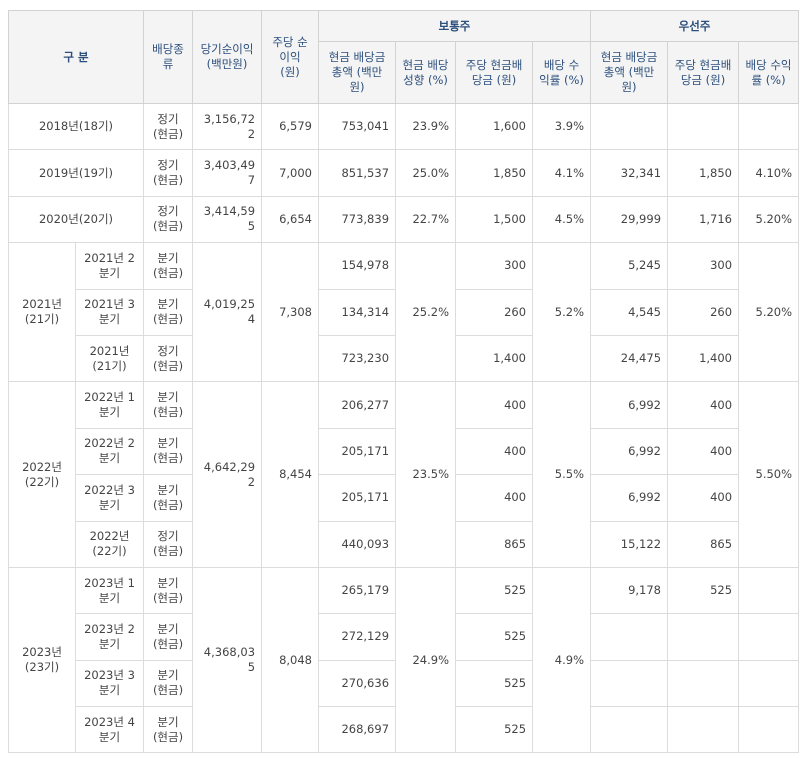  Describe the element at coordinates (109, 683) in the screenshot. I see `period-cell: 2023년 3 분기` at that location.